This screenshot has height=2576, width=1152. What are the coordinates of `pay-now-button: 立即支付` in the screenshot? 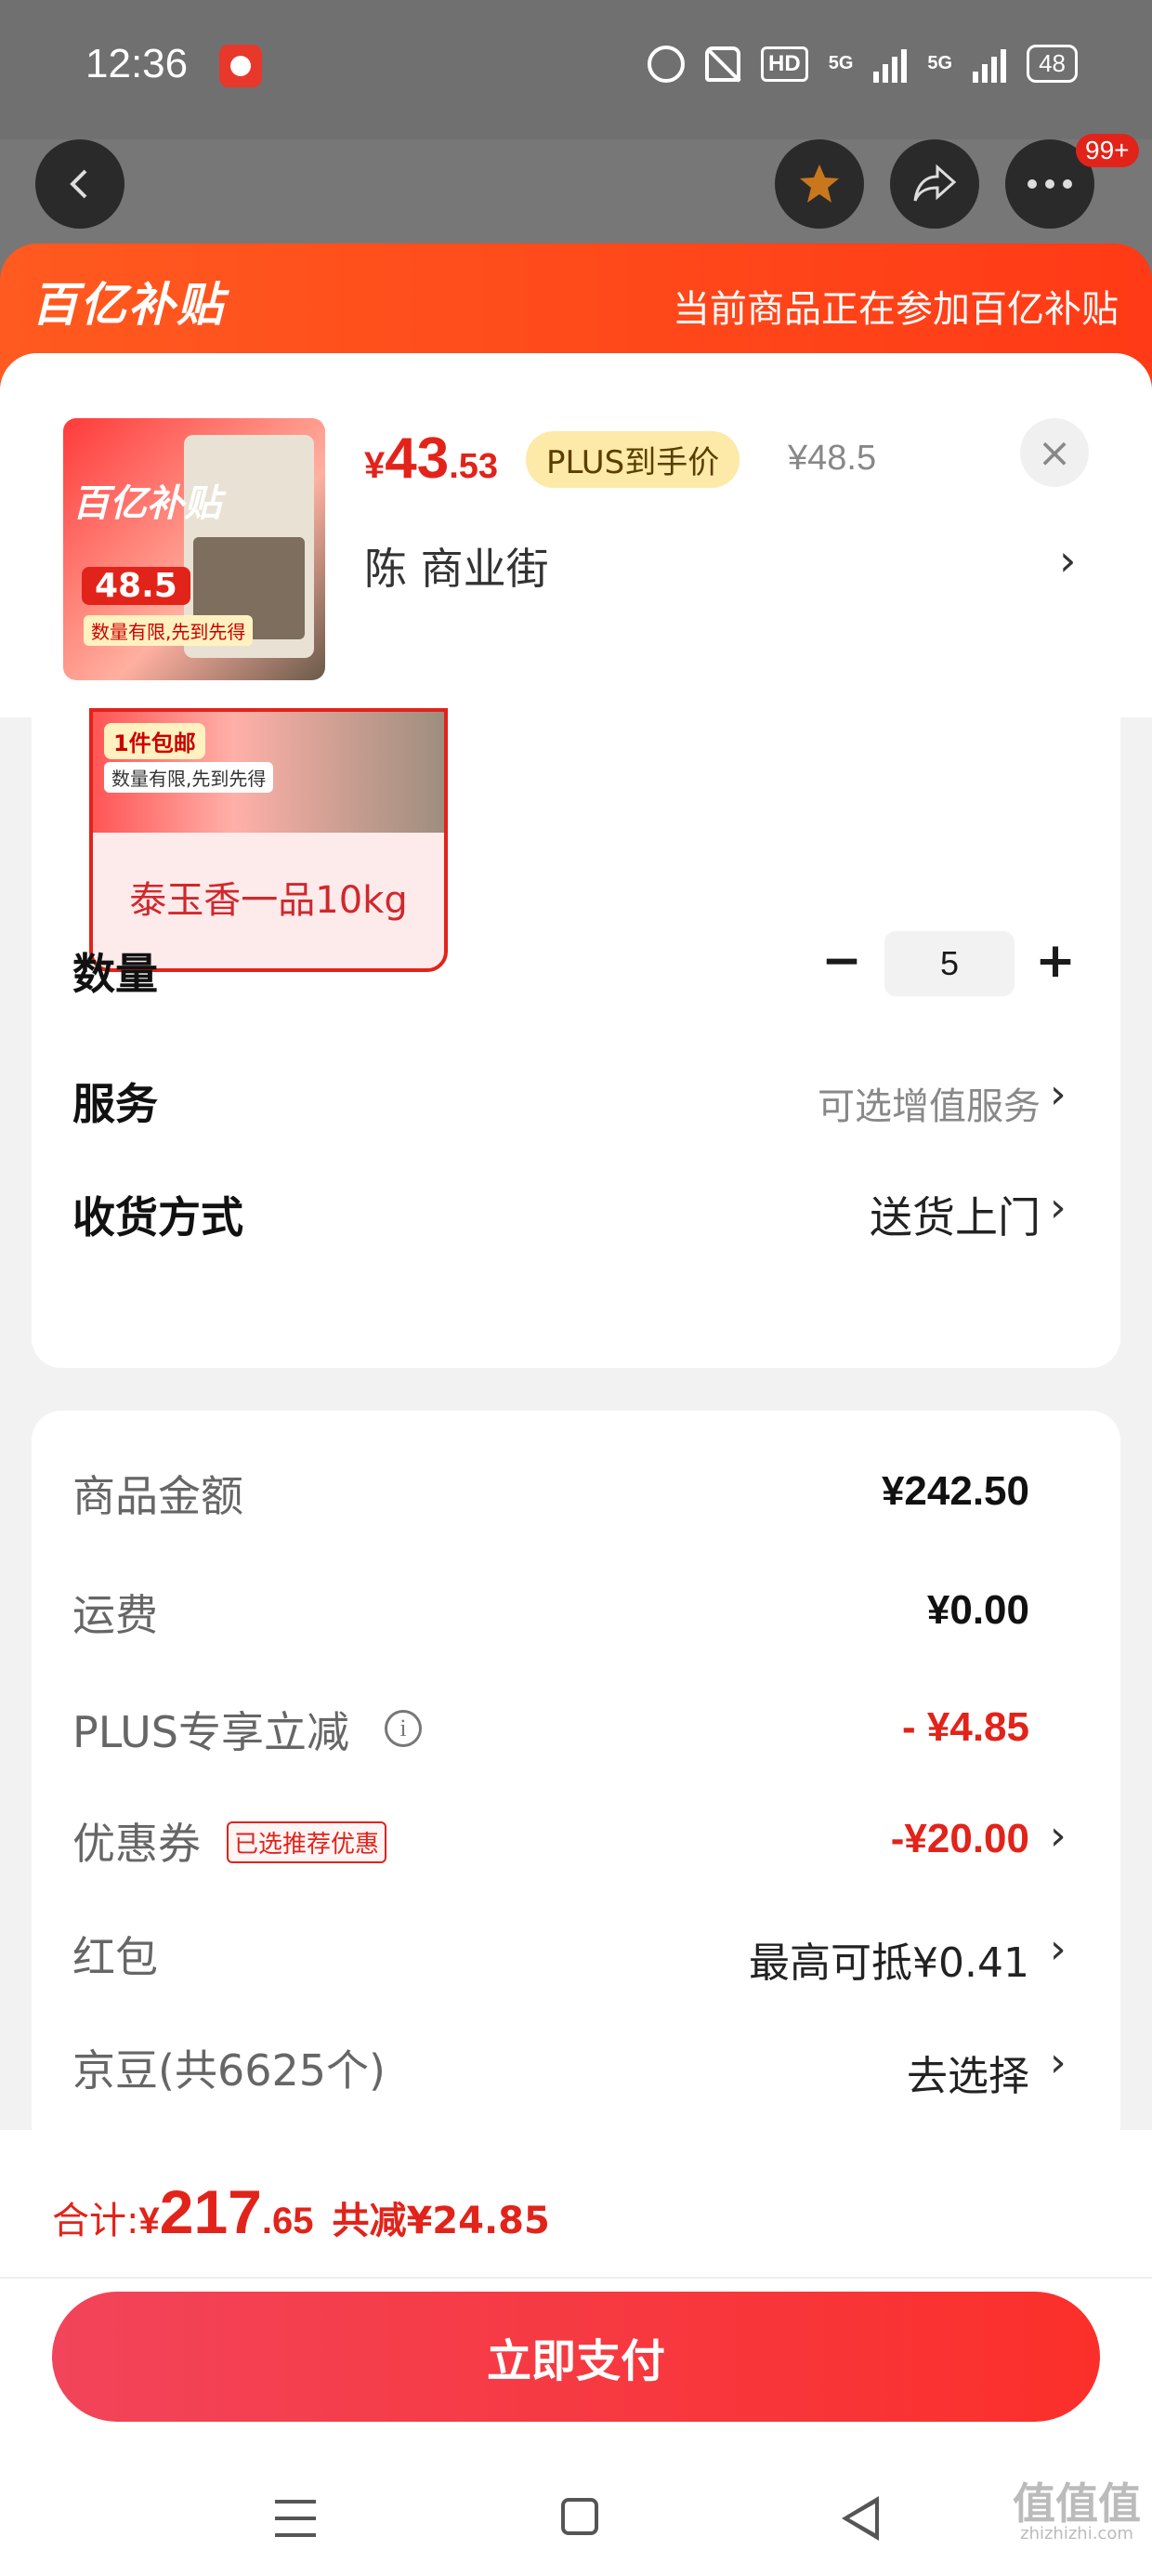 It's located at (576, 2357).